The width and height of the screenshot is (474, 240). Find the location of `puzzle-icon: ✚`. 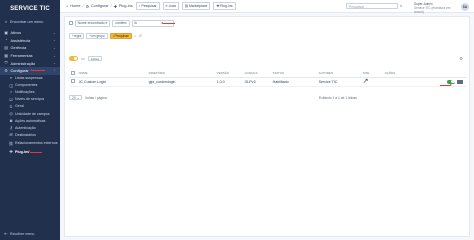

puzzle-icon: ✚ is located at coordinates (11, 152).